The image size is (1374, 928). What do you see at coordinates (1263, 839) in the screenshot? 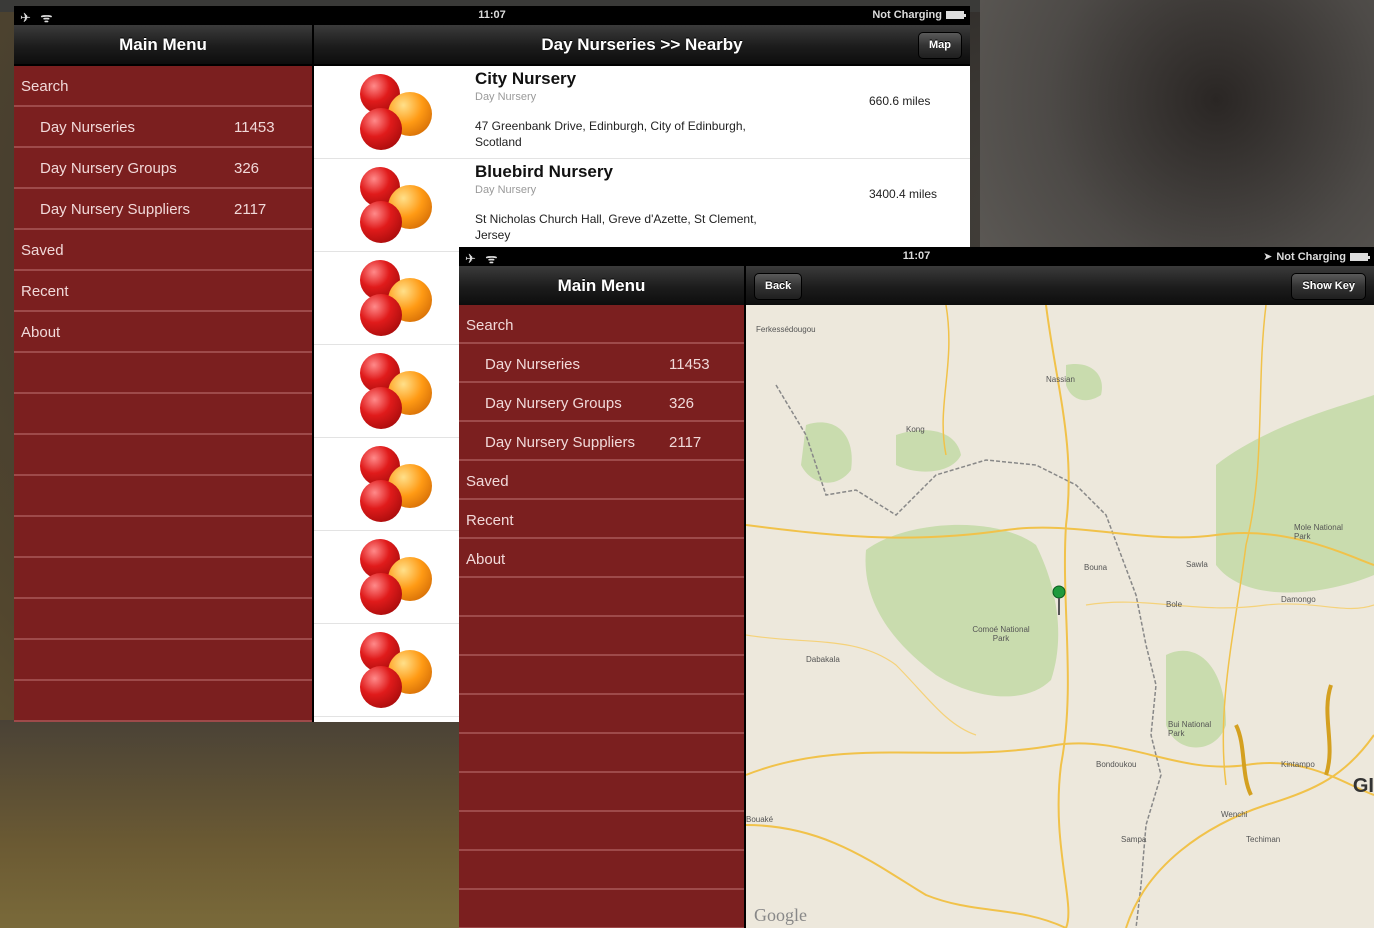
I see `map-label: Techiman` at bounding box center [1263, 839].